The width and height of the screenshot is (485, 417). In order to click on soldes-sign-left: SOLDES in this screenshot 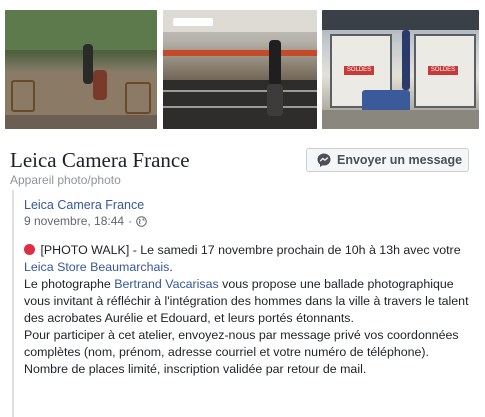, I will do `click(359, 70)`.